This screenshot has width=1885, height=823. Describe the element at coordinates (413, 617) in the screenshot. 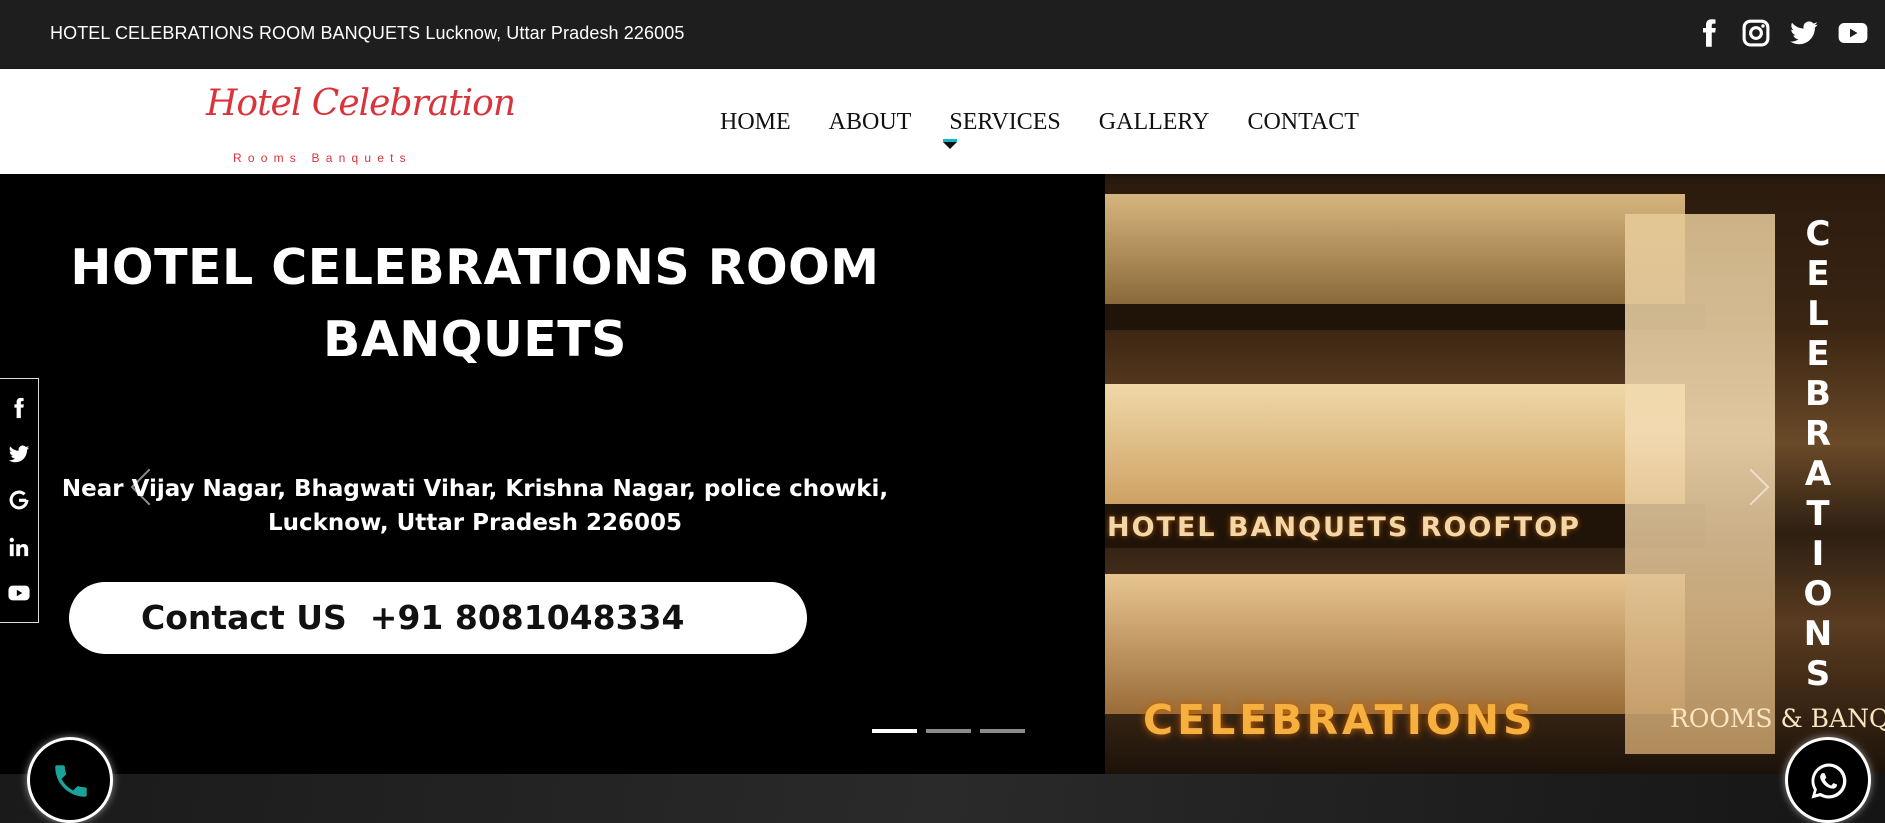

I see `contact-us-text: Contact US +91 8081048334` at that location.